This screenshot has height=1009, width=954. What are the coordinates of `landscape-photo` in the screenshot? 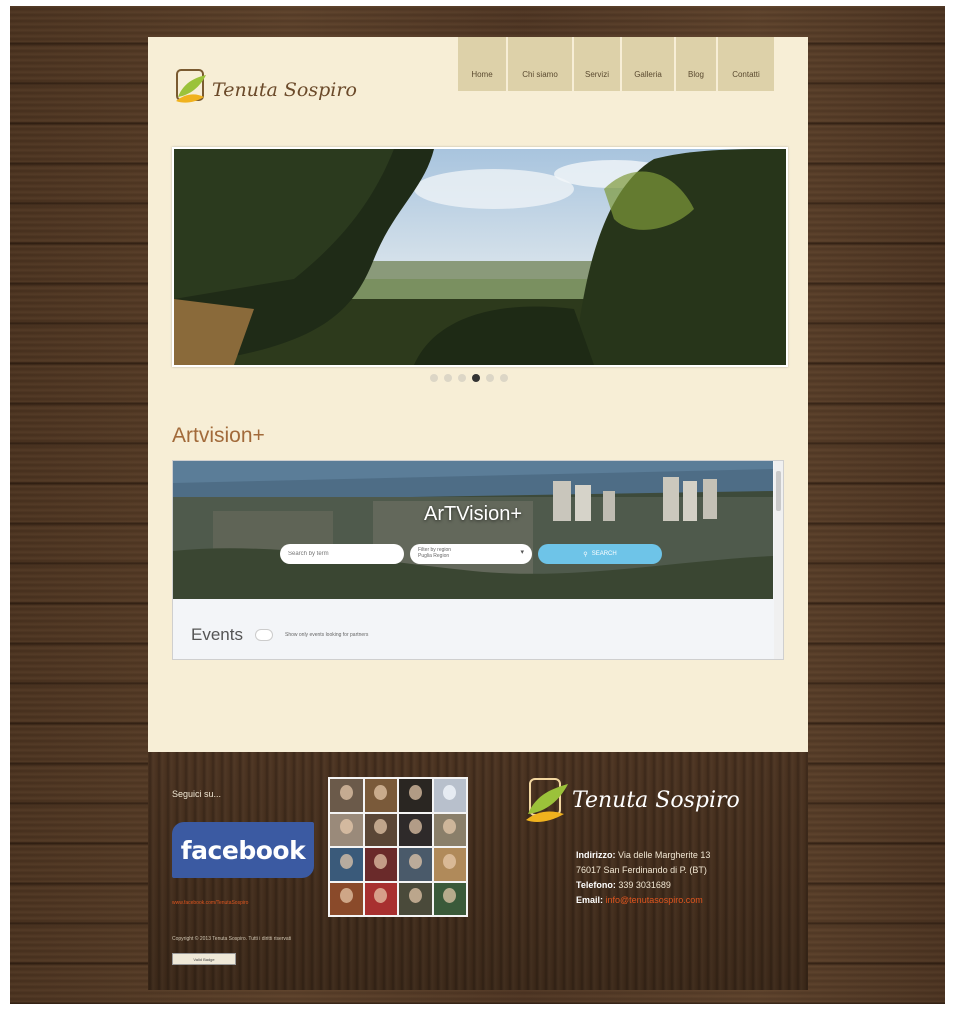 It's located at (480, 257).